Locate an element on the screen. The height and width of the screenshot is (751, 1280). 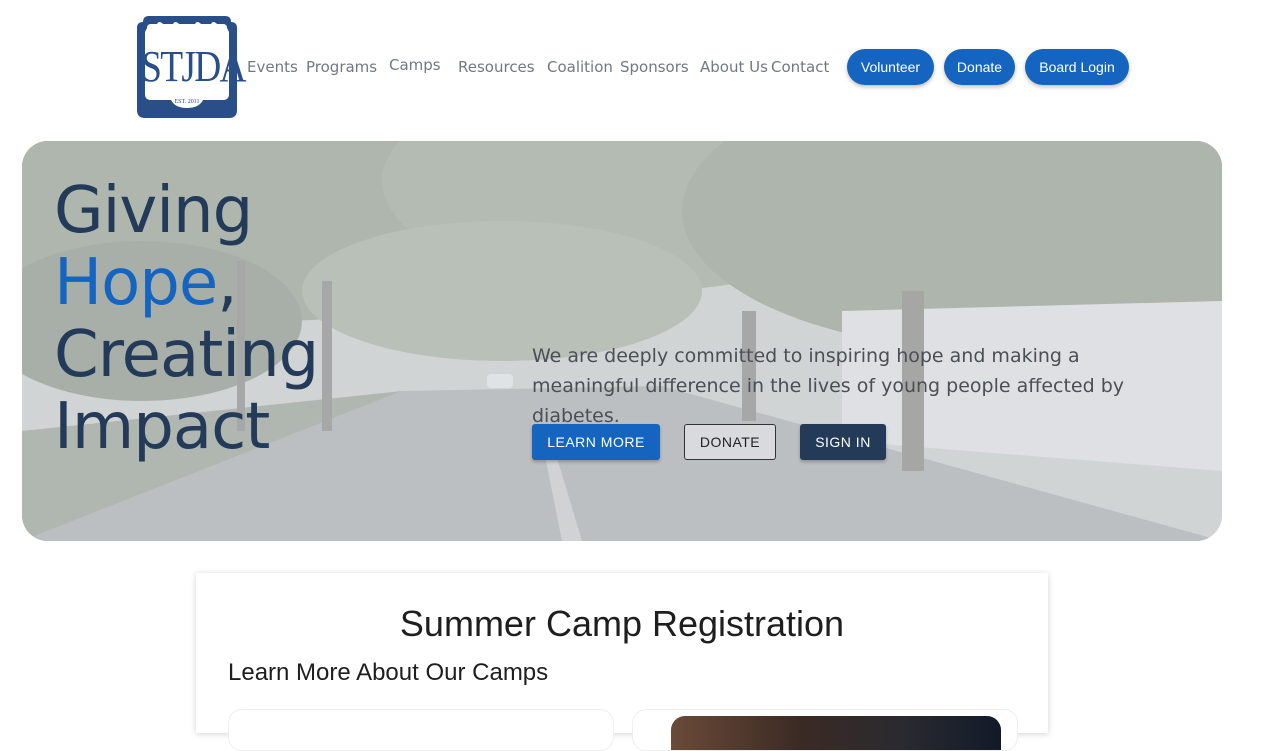
donate-header-button: Donate is located at coordinates (979, 67).